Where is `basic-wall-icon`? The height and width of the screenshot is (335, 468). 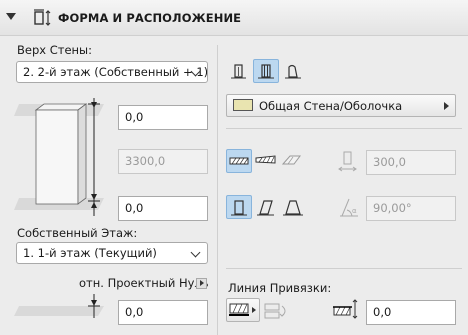 basic-wall-icon is located at coordinates (238, 71).